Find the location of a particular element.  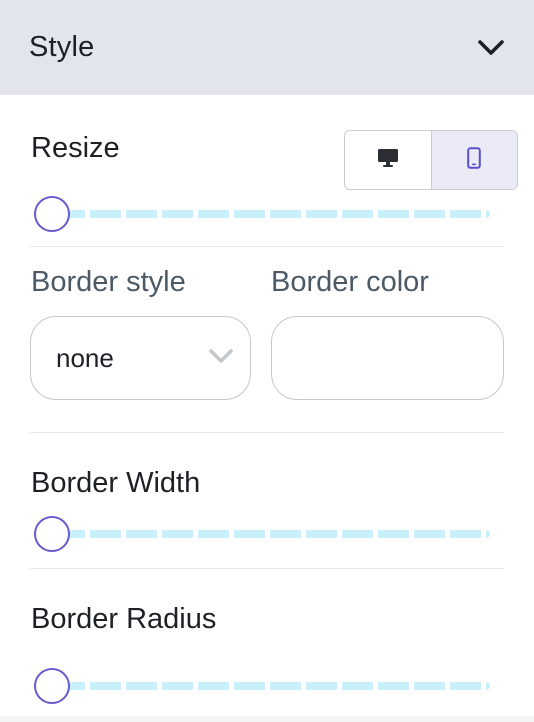

border-color-input is located at coordinates (387, 358).